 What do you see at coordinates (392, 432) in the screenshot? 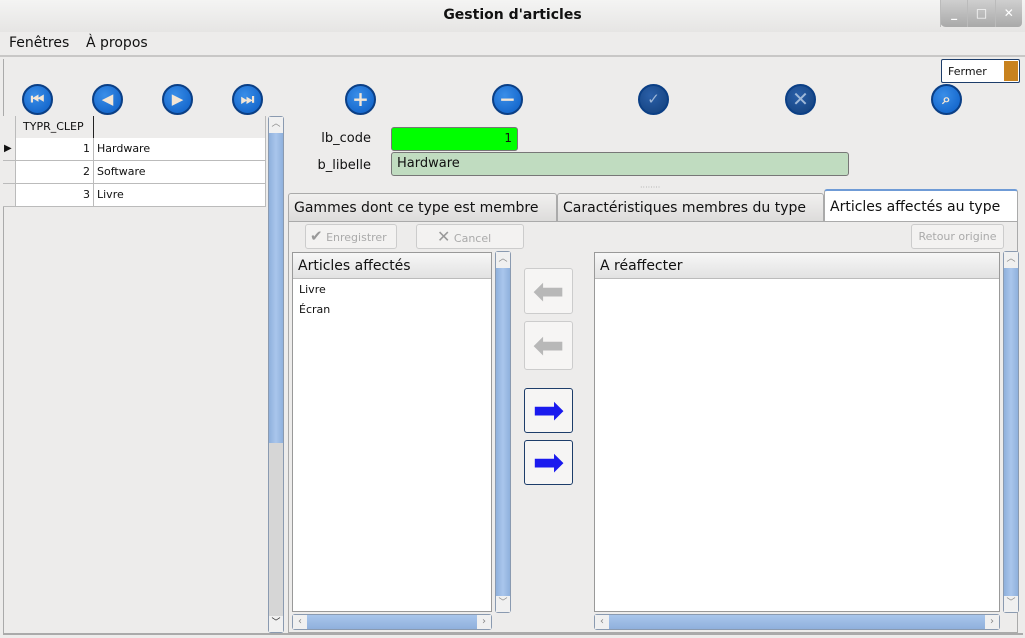
I see `assigned-articles-list: Articles affectés Livre Écran` at bounding box center [392, 432].